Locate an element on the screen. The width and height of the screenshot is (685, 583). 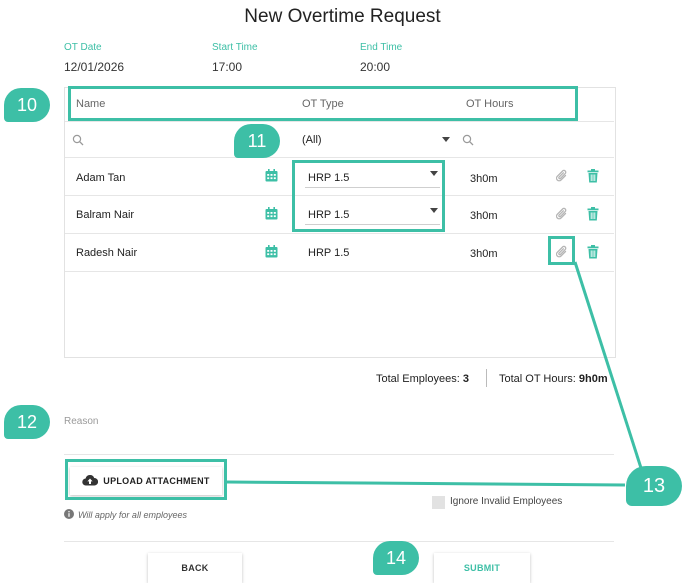
connector-upload is located at coordinates (426, 483).